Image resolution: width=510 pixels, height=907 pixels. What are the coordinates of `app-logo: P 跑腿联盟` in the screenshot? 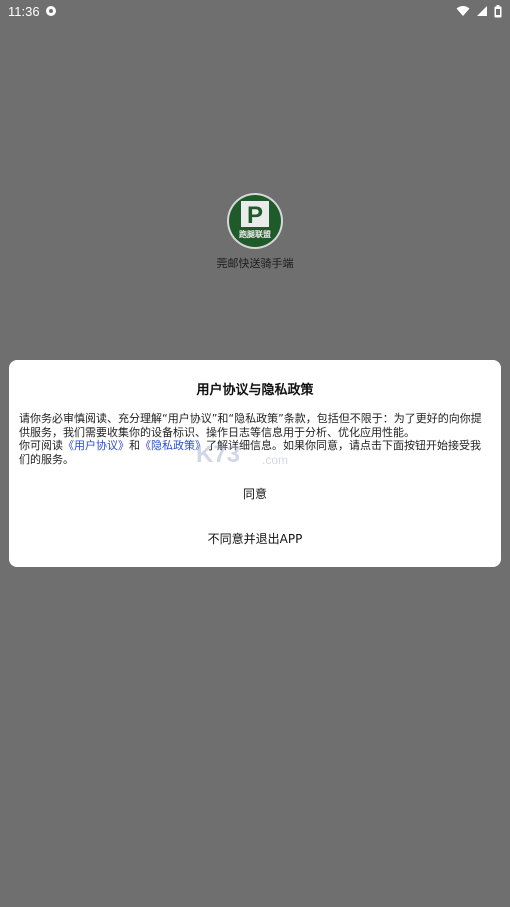 It's located at (255, 221).